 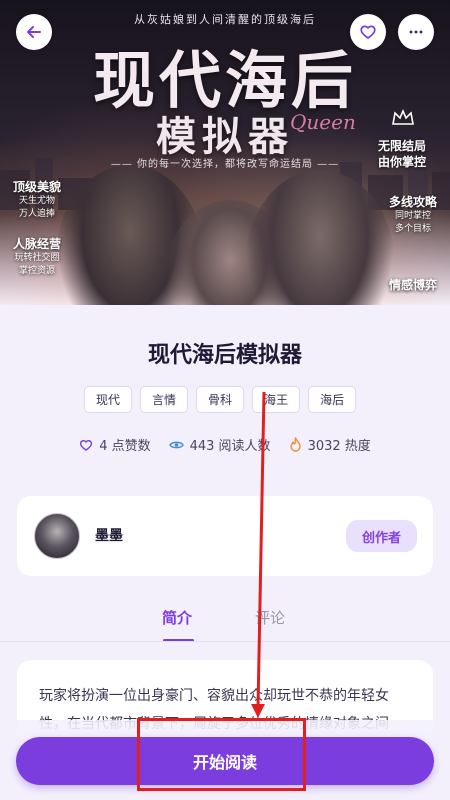 I want to click on likes-stat: 4 点赞数, so click(x=115, y=444).